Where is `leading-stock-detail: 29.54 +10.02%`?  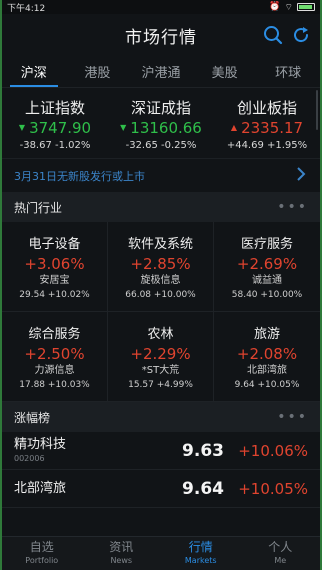
leading-stock-detail: 29.54 +10.02% is located at coordinates (54, 295).